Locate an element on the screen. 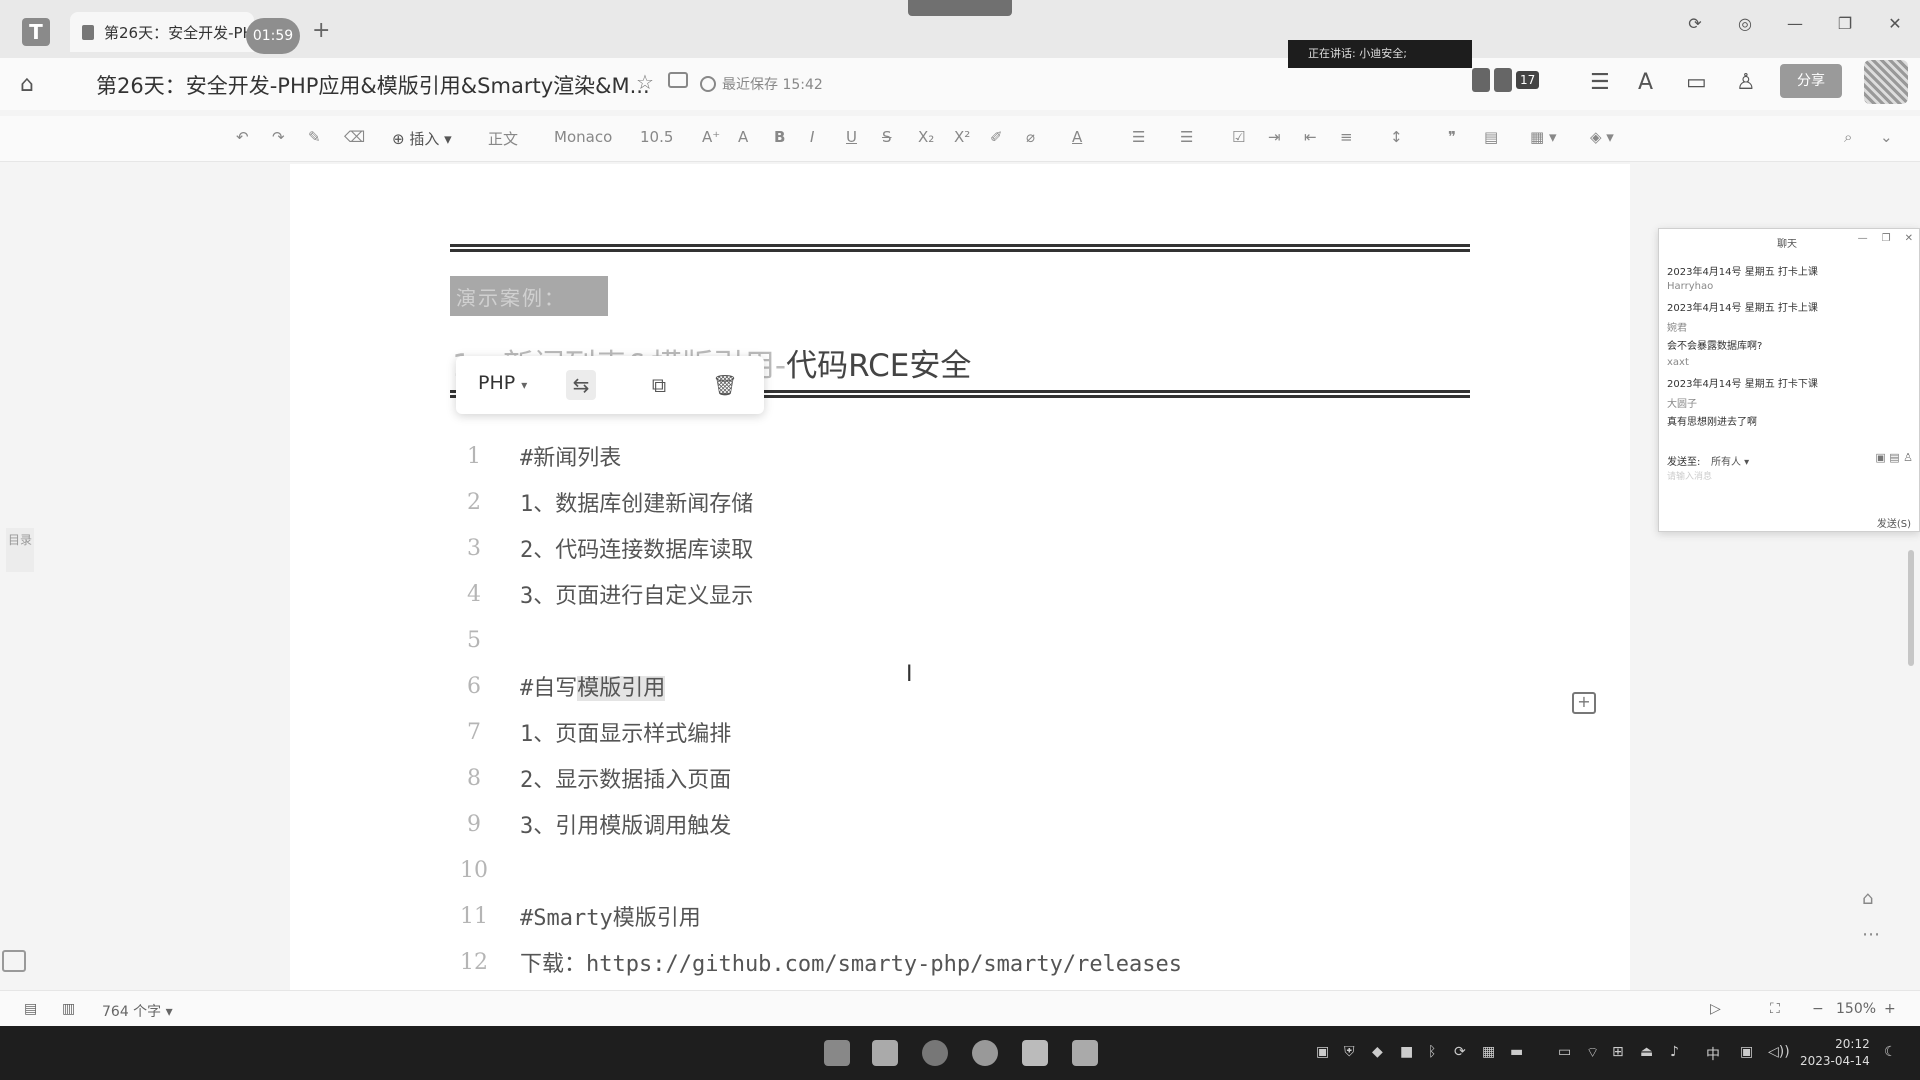 The width and height of the screenshot is (1920, 1080). italic-icon: I is located at coordinates (812, 137).